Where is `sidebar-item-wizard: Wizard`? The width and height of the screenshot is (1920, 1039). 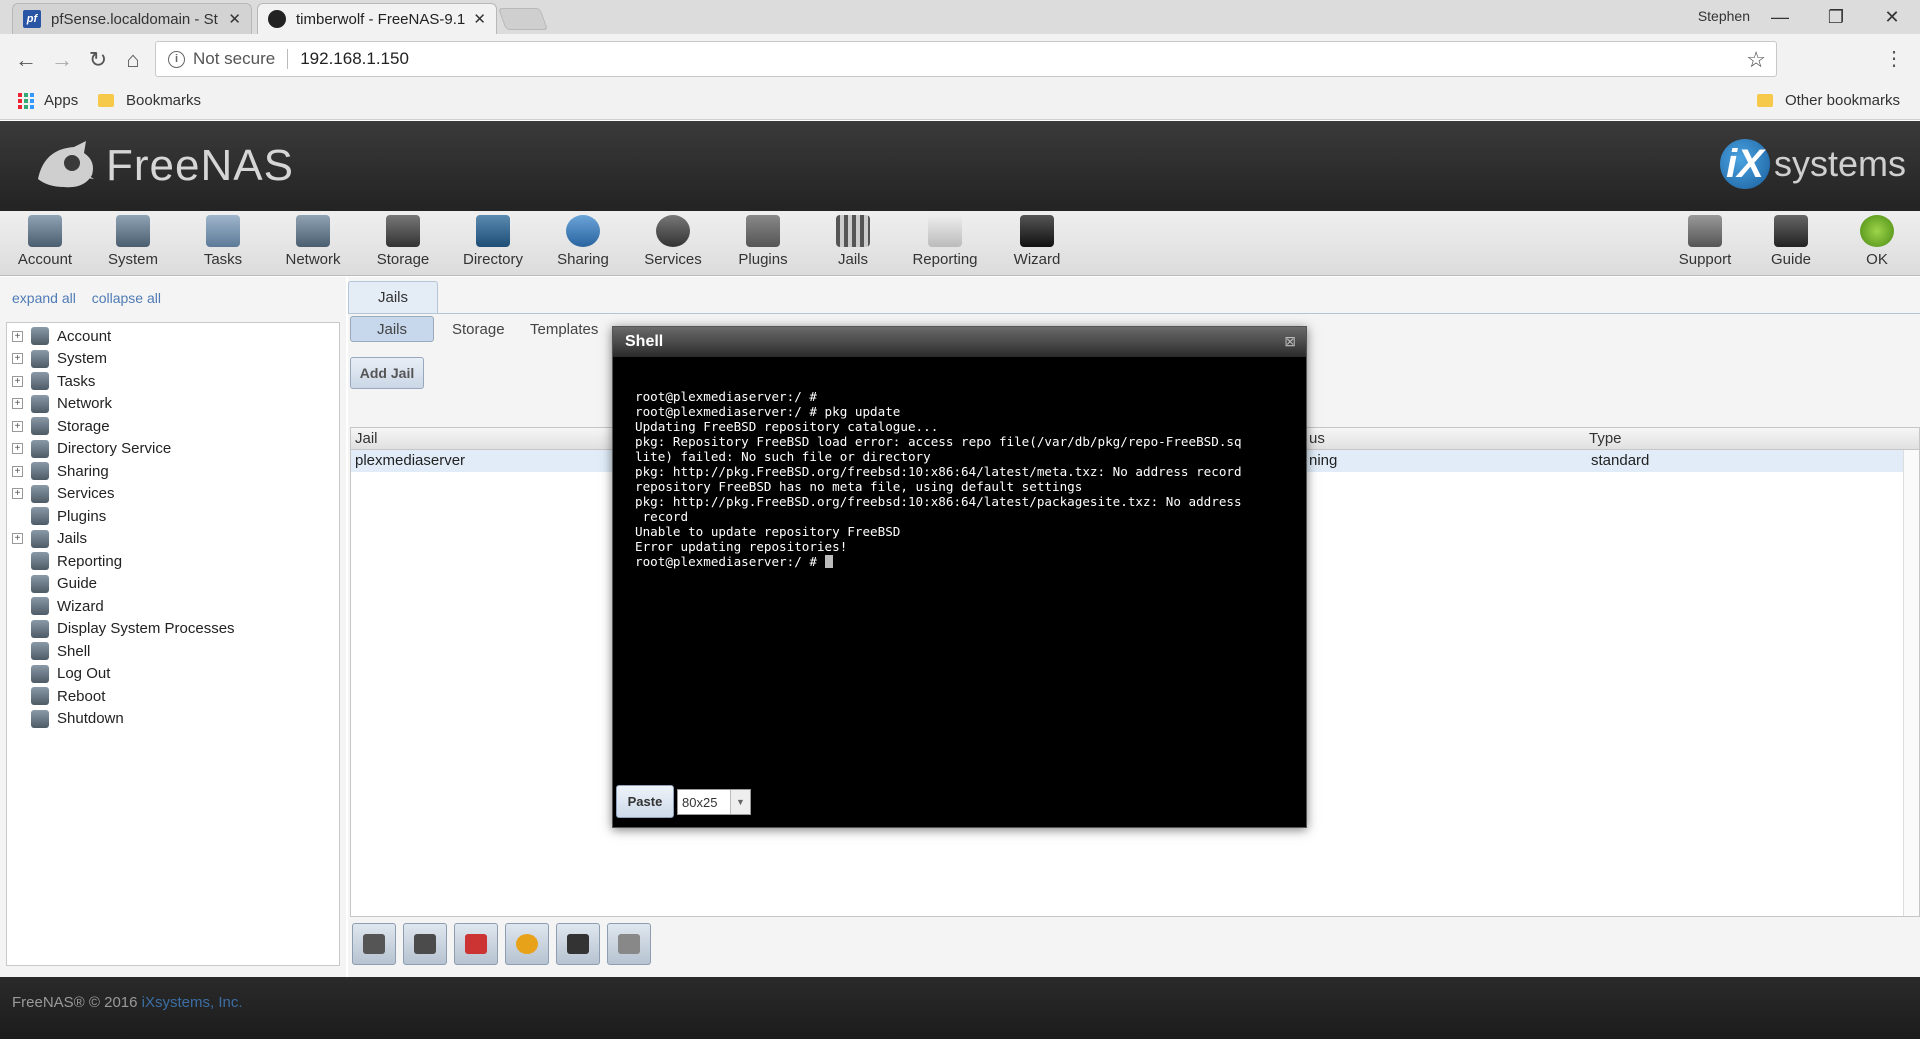
sidebar-item-wizard: Wizard is located at coordinates (55, 606).